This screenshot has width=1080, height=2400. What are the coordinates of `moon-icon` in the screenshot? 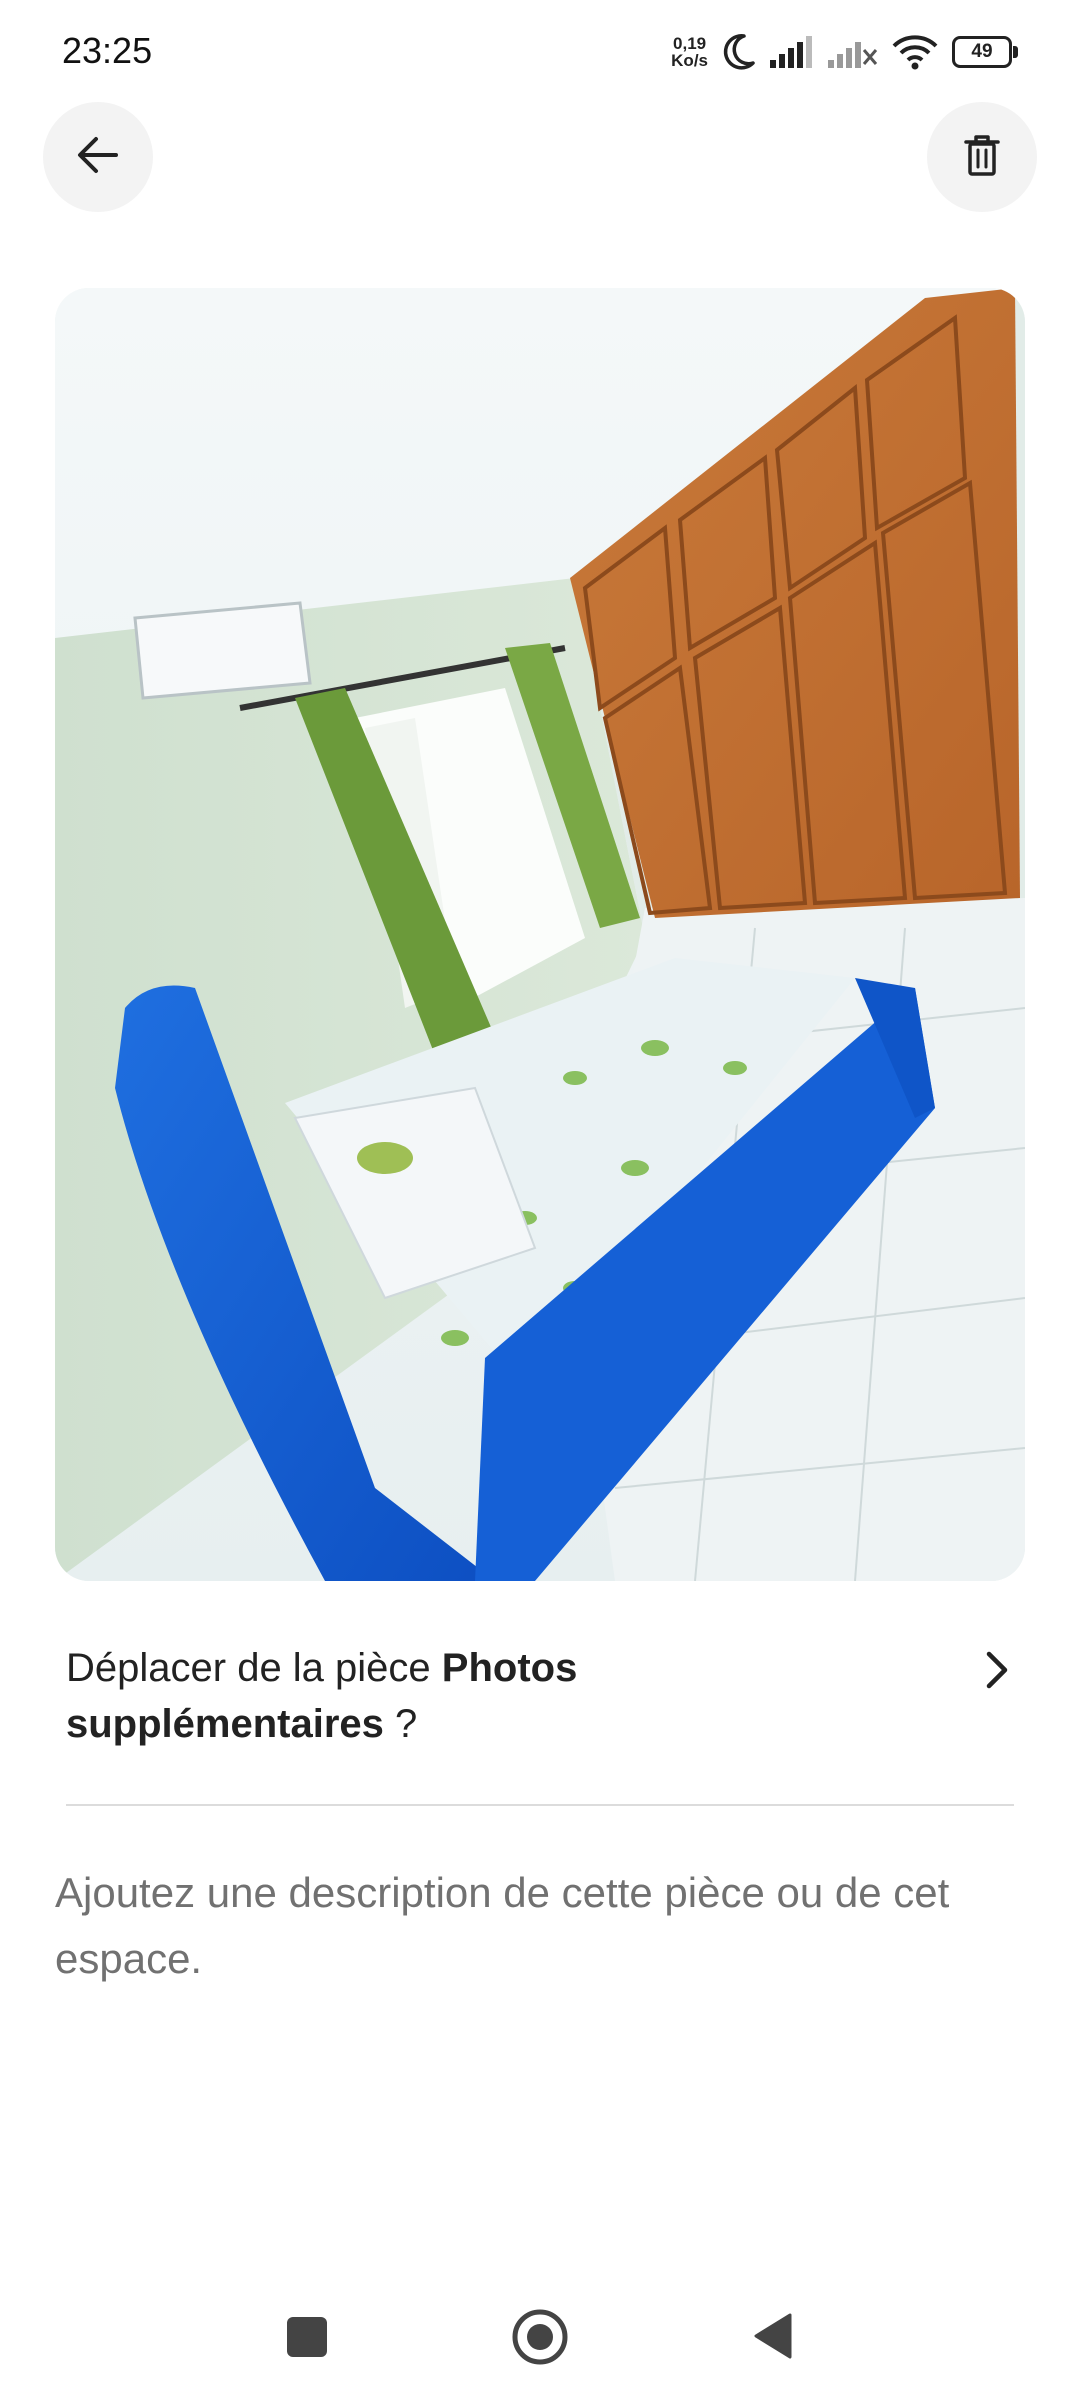 It's located at (739, 52).